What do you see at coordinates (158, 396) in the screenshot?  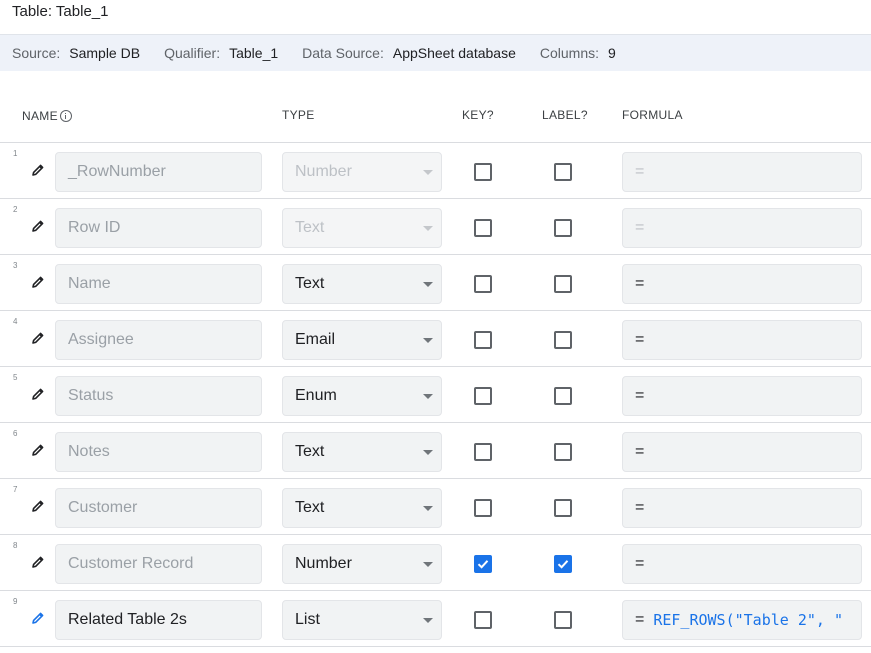 I see `column-name-field: Status` at bounding box center [158, 396].